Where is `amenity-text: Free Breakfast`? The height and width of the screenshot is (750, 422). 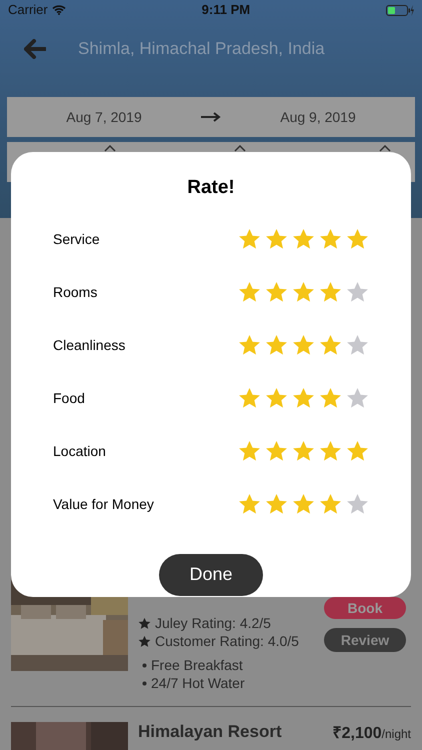
amenity-text: Free Breakfast is located at coordinates (197, 665).